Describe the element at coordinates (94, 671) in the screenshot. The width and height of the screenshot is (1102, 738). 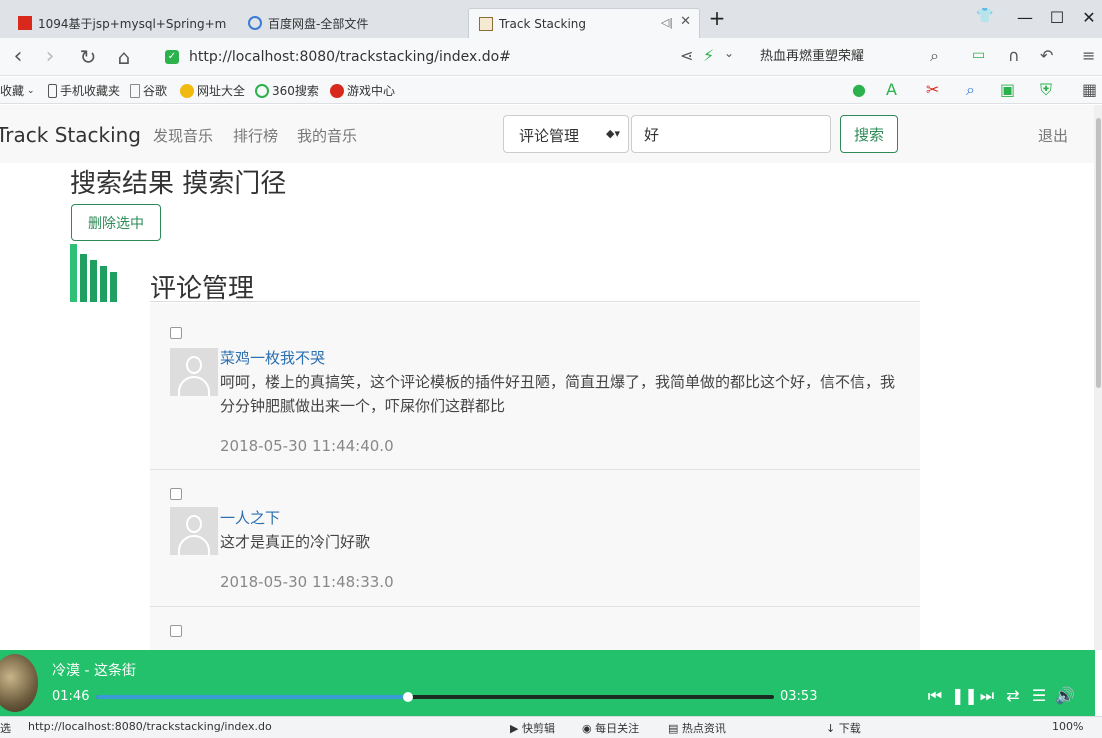
I see `song-title: 冷漠 - 这条街` at that location.